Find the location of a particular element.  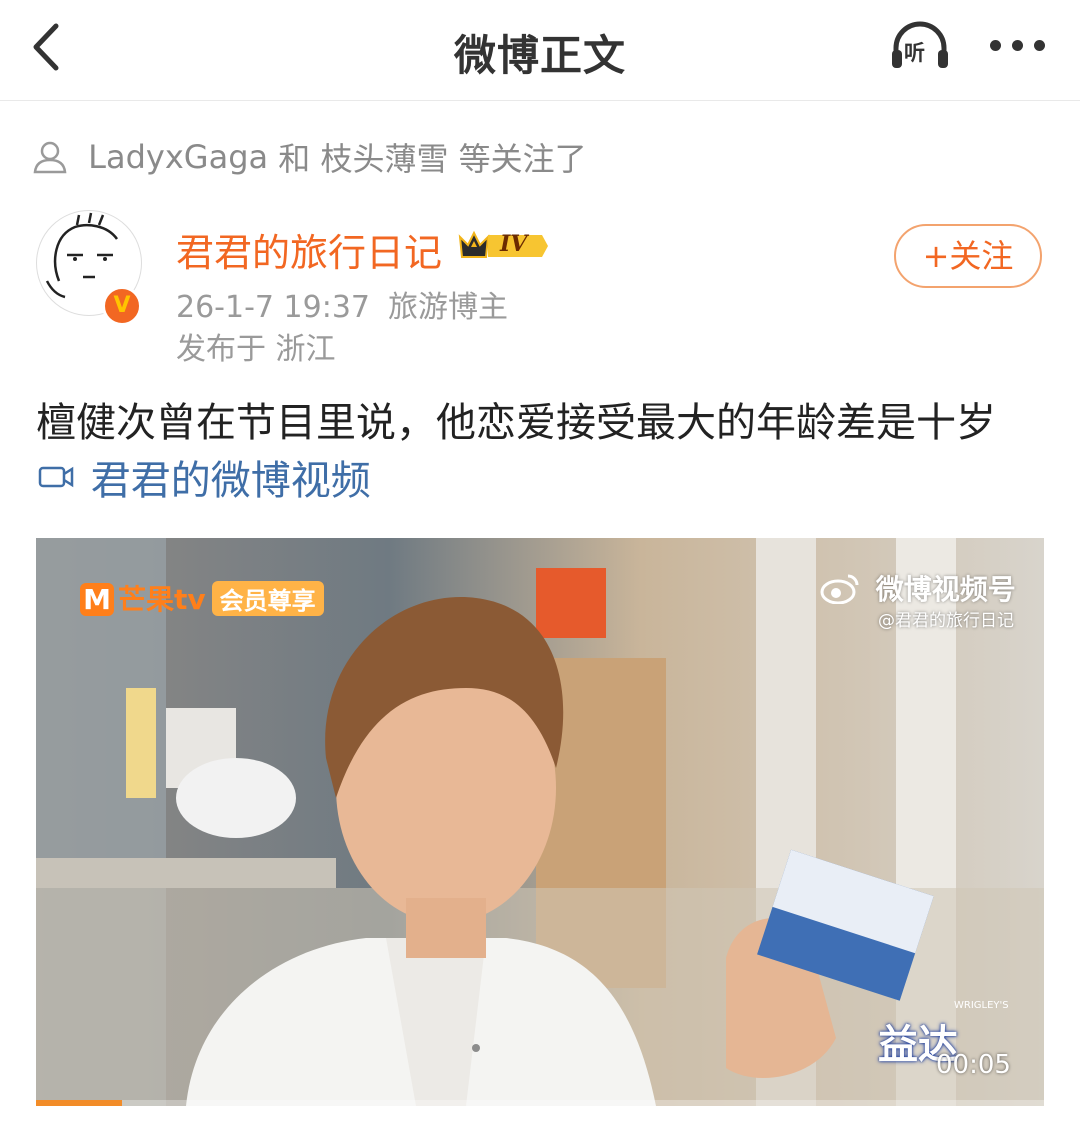

post-meta: 26-1-7 19:37 旅游博主 is located at coordinates (342, 304).